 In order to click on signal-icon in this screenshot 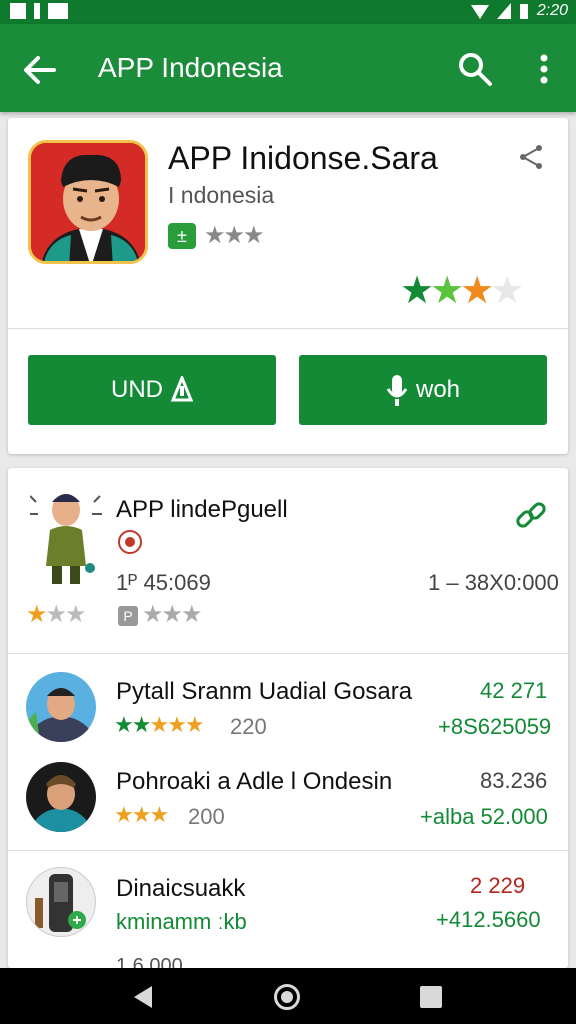, I will do `click(503, 11)`.